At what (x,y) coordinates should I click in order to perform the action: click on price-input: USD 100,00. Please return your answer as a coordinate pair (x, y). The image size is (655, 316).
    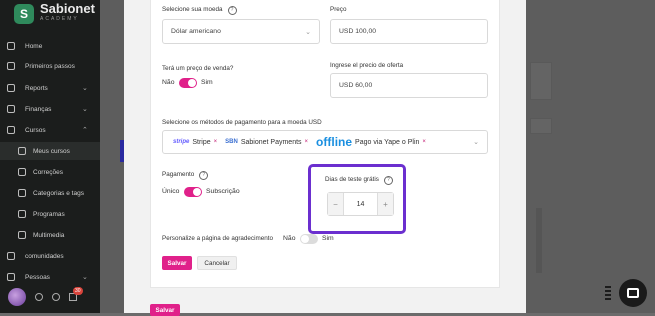
    Looking at the image, I should click on (409, 31).